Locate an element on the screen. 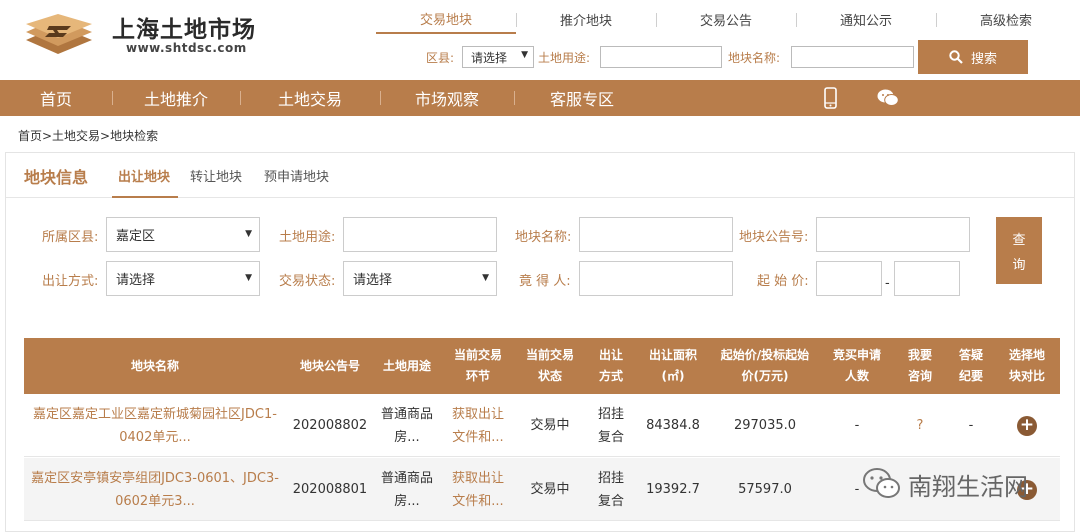 This screenshot has width=1080, height=532. filter-status-label: 交易状态: is located at coordinates (307, 281).